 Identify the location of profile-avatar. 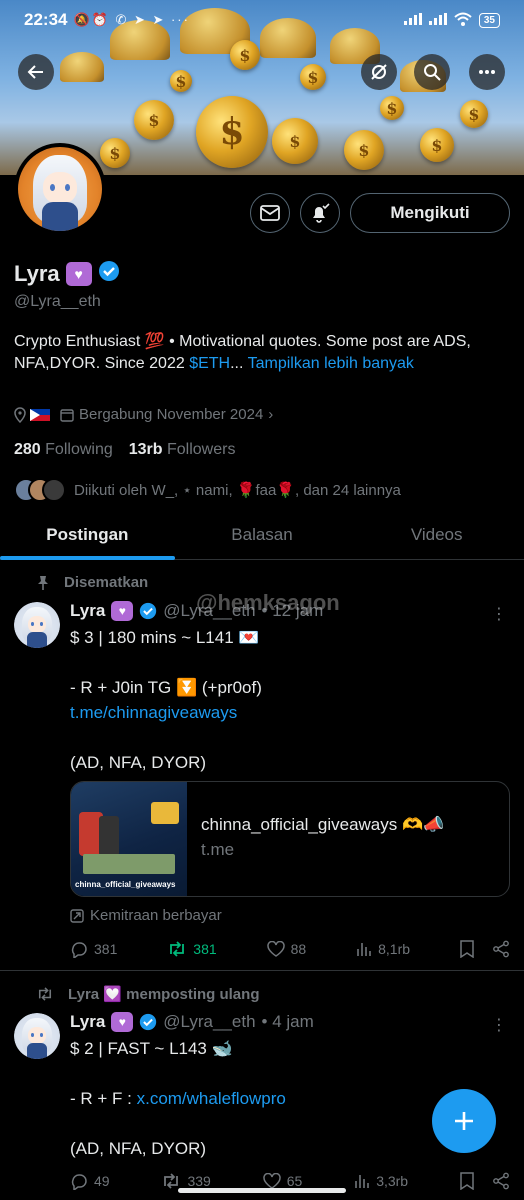
(60, 189).